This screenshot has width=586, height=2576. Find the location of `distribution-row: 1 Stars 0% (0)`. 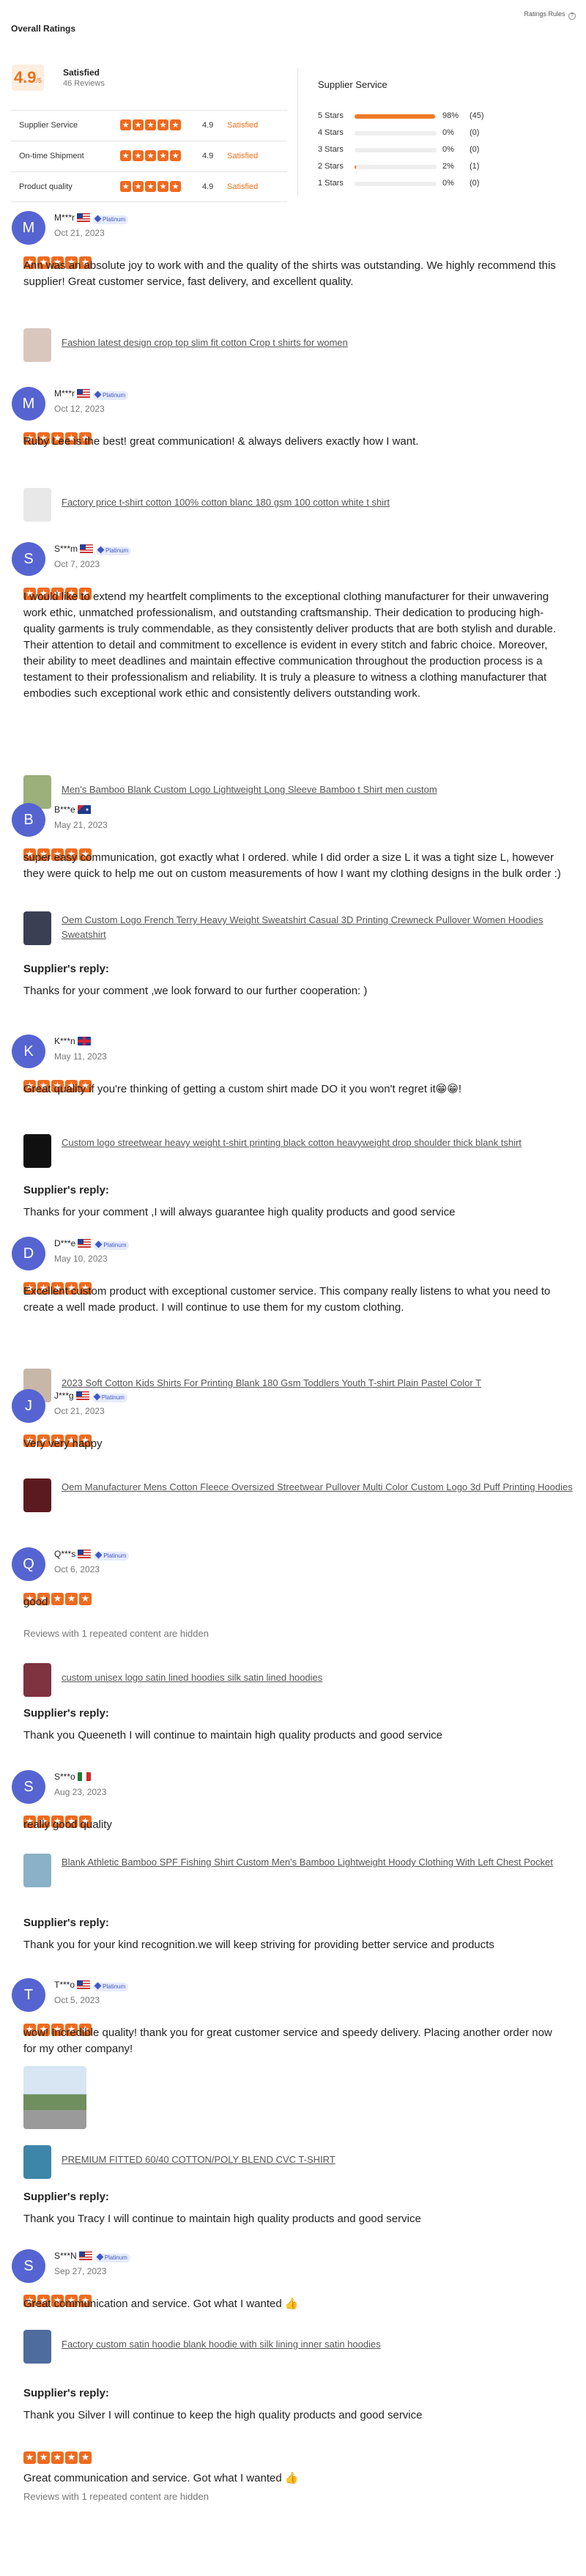

distribution-row: 1 Stars 0% (0) is located at coordinates (439, 184).